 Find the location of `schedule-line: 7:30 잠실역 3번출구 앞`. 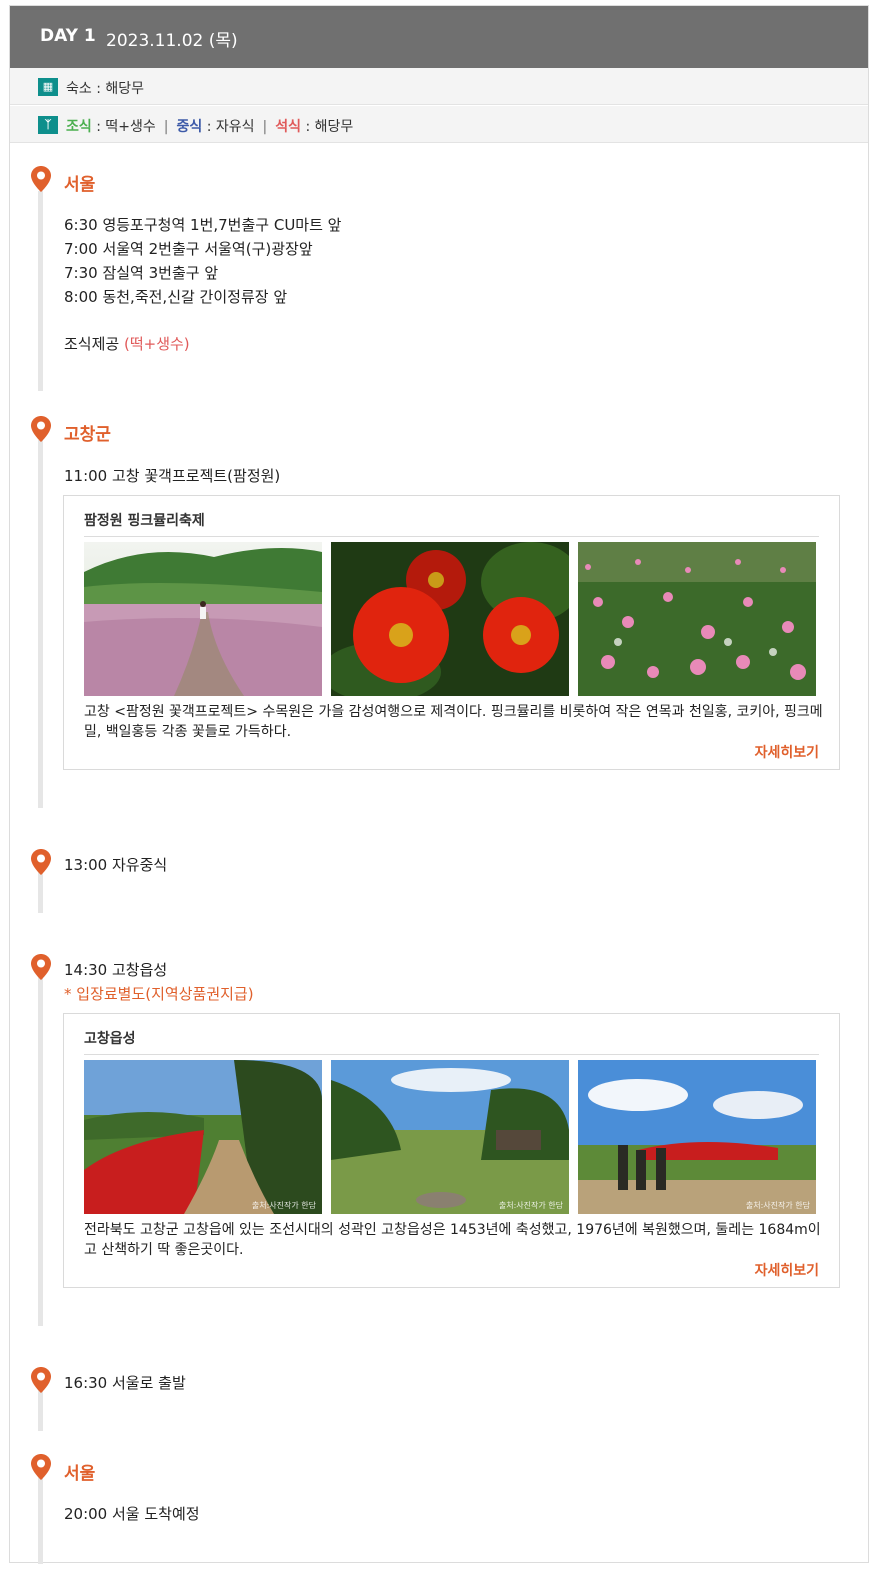

schedule-line: 7:30 잠실역 3번출구 앞 is located at coordinates (141, 273).